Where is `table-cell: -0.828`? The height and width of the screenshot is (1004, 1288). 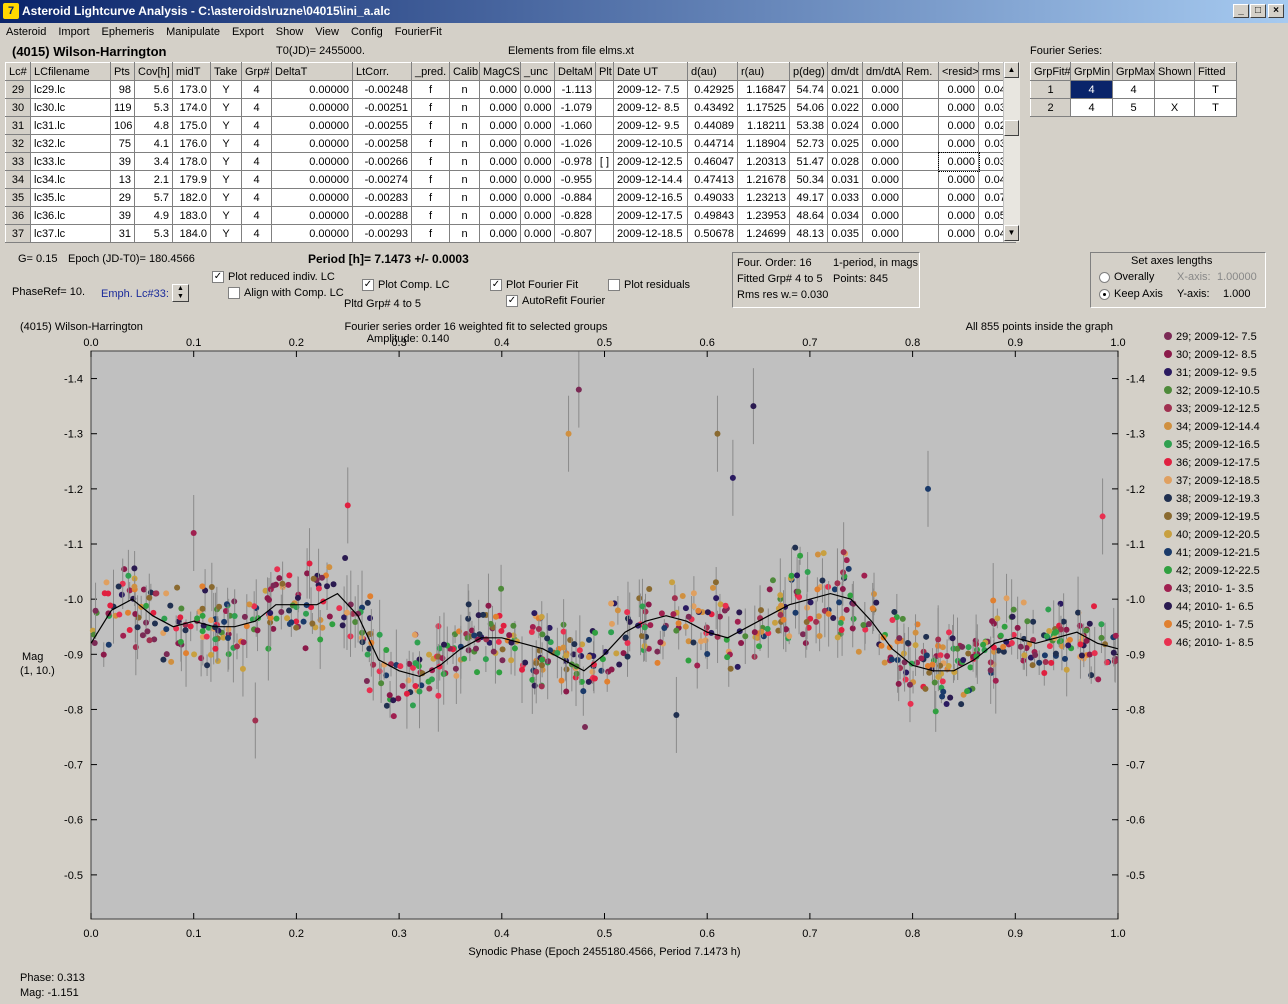 table-cell: -0.828 is located at coordinates (575, 215).